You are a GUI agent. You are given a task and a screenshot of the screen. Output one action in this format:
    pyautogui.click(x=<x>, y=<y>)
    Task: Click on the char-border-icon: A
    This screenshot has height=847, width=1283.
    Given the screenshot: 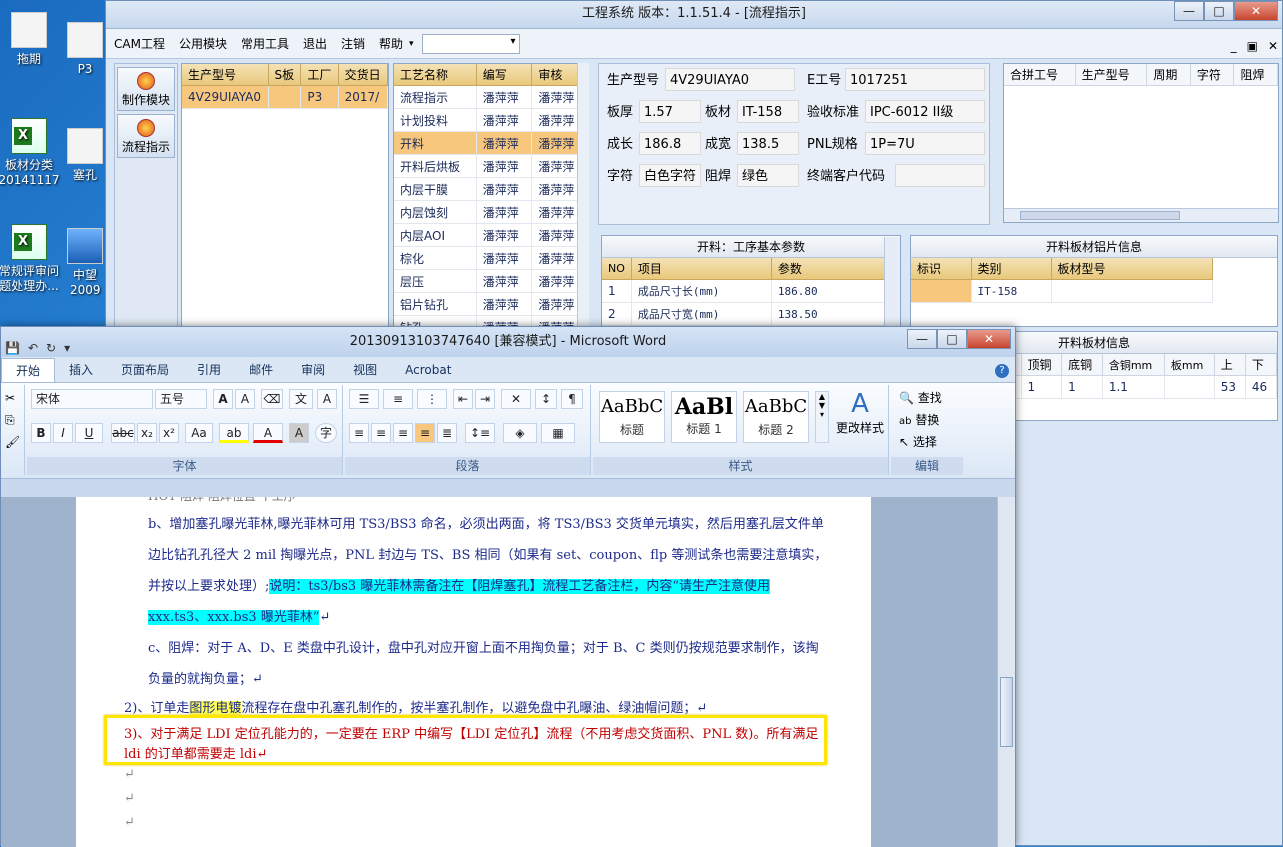 What is the action you would take?
    pyautogui.click(x=327, y=399)
    